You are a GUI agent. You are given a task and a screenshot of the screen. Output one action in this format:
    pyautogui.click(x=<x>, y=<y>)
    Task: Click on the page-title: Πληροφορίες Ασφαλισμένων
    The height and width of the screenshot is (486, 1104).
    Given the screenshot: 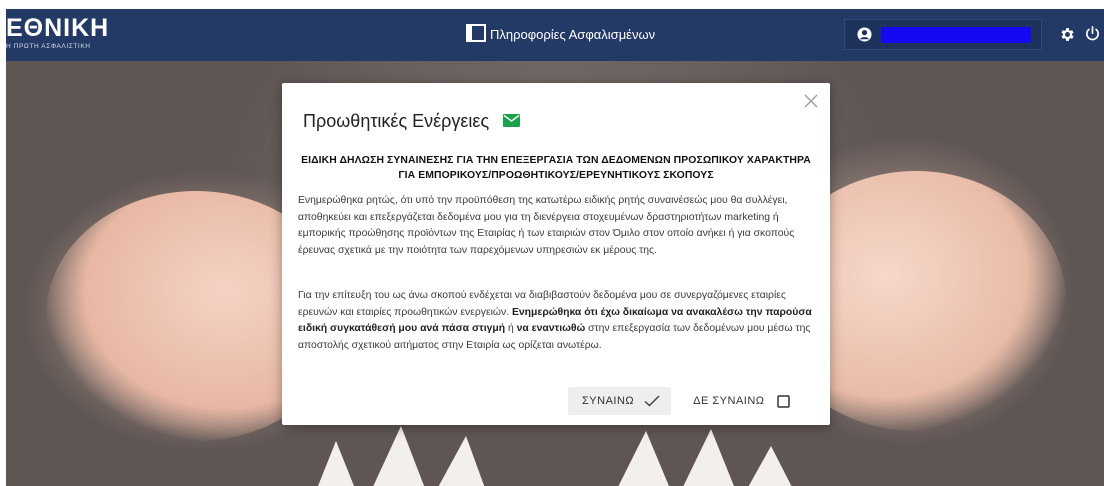 What is the action you would take?
    pyautogui.click(x=560, y=34)
    